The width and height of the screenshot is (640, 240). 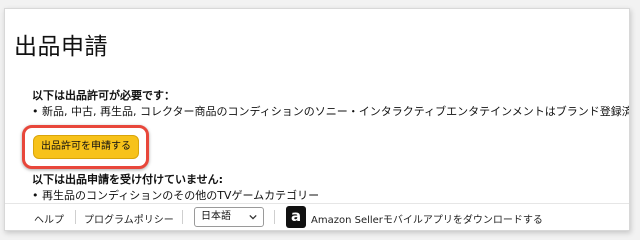 I want to click on chevron-down-icon, so click(x=253, y=217).